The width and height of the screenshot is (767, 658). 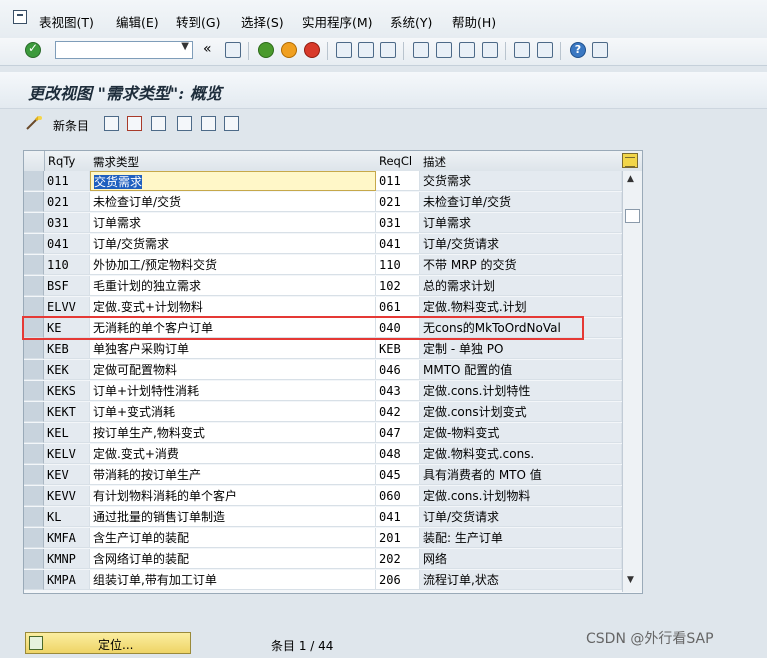 What do you see at coordinates (67, 433) in the screenshot?
I see `cell-rqty: KEL` at bounding box center [67, 433].